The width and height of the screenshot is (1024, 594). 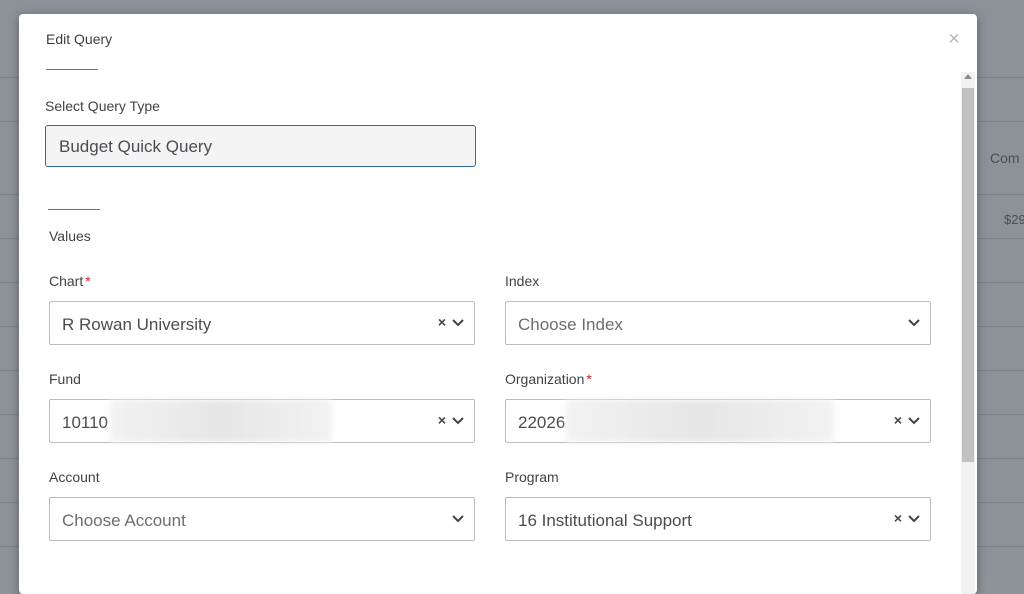 What do you see at coordinates (718, 519) in the screenshot?
I see `program-select: 16 Institutional Support ×` at bounding box center [718, 519].